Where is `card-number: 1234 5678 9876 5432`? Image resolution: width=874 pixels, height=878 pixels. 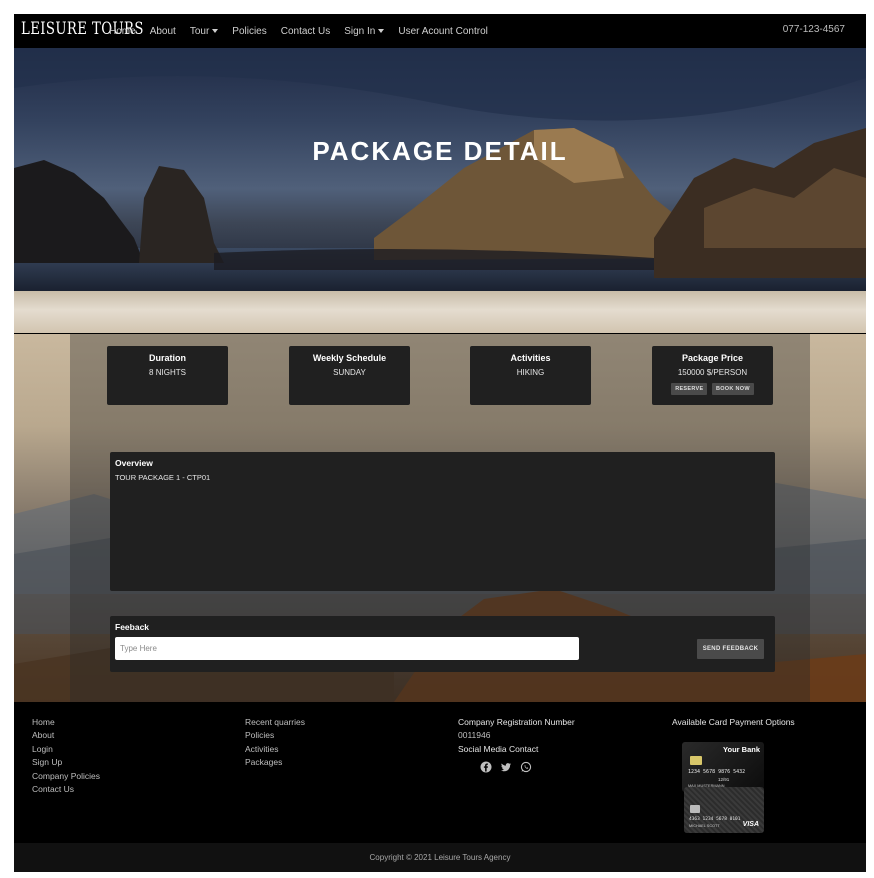 card-number: 1234 5678 9876 5432 is located at coordinates (717, 772).